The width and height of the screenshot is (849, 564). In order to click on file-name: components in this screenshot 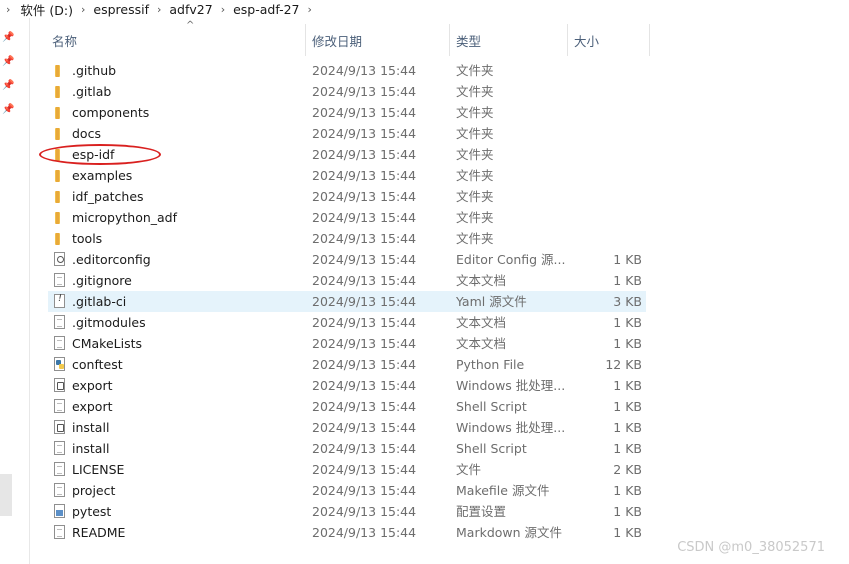, I will do `click(111, 112)`.